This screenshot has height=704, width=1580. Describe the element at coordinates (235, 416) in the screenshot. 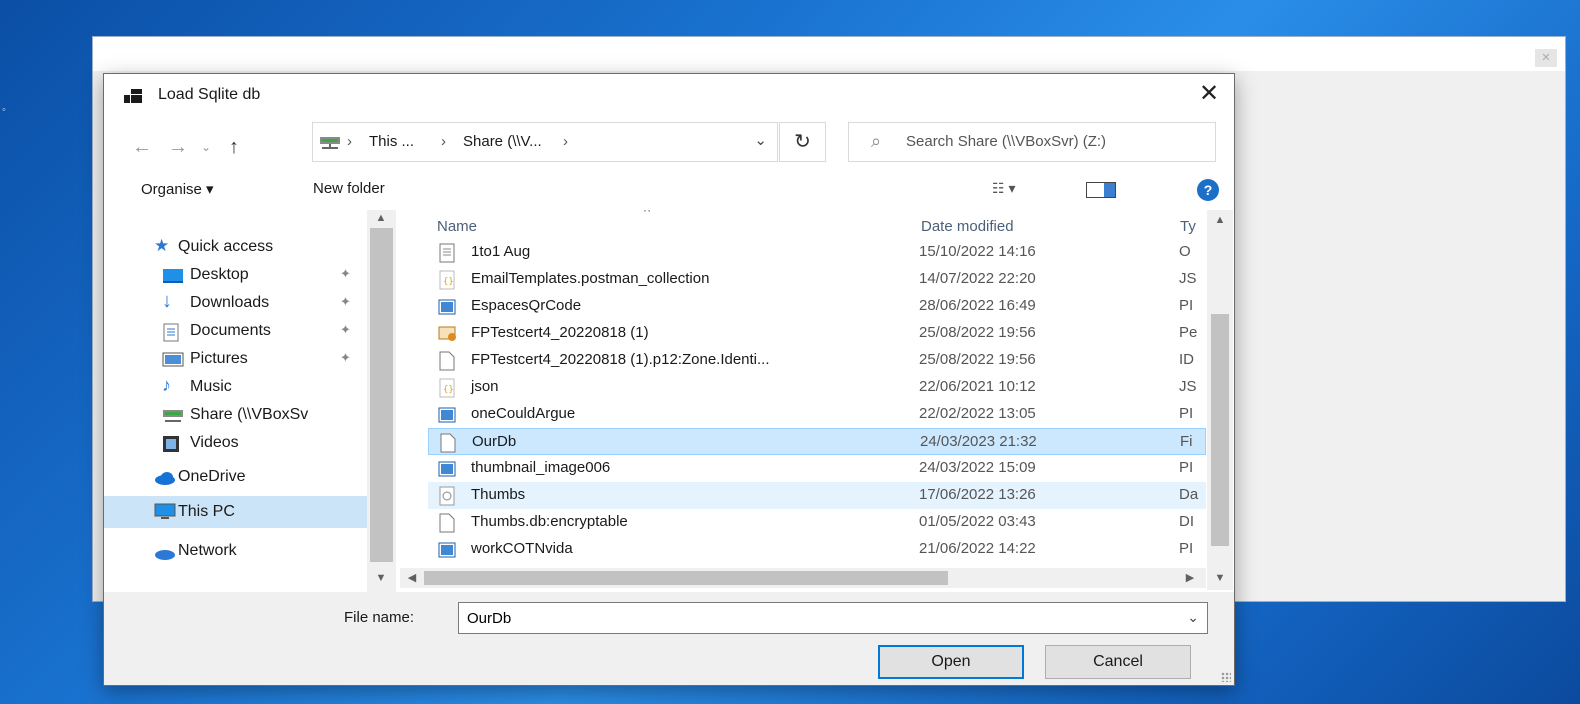

I see `nav-item-share: Share (\\VBoxSv` at that location.